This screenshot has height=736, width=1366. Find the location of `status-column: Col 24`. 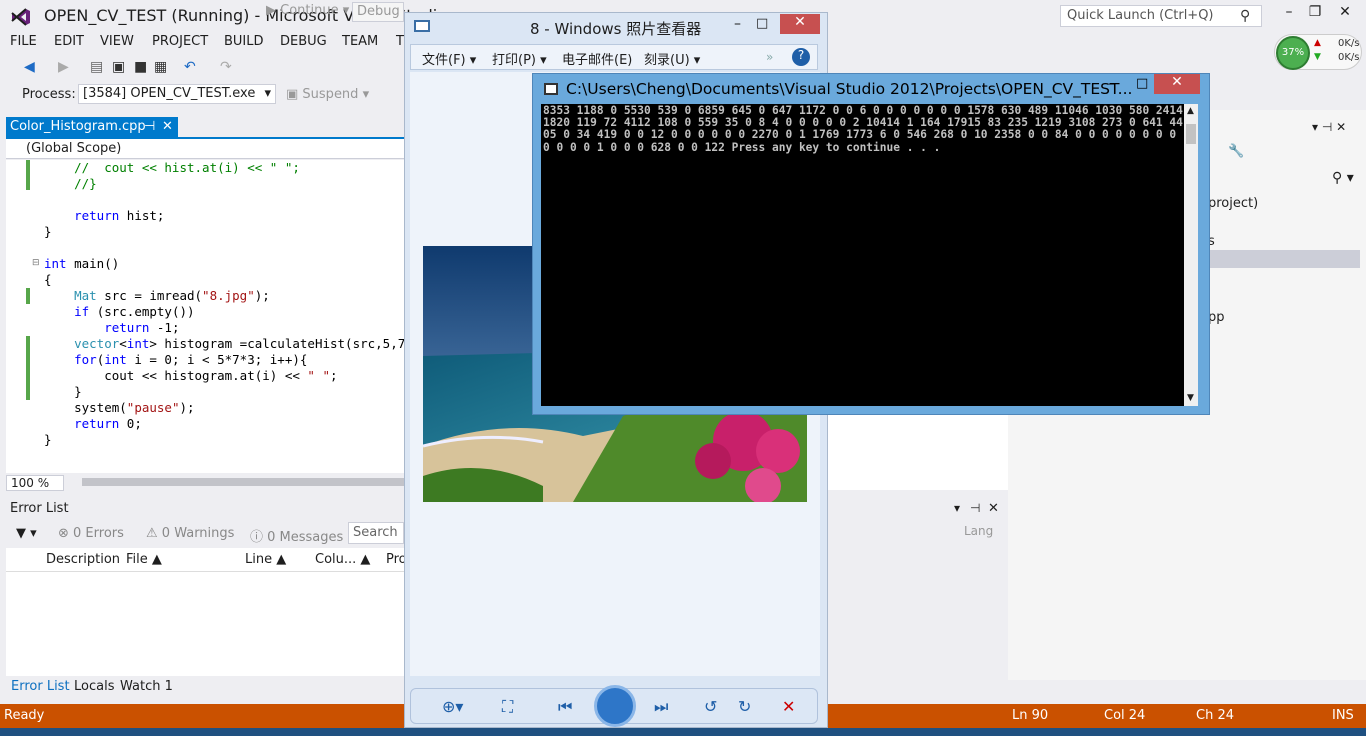

status-column: Col 24 is located at coordinates (1125, 715).